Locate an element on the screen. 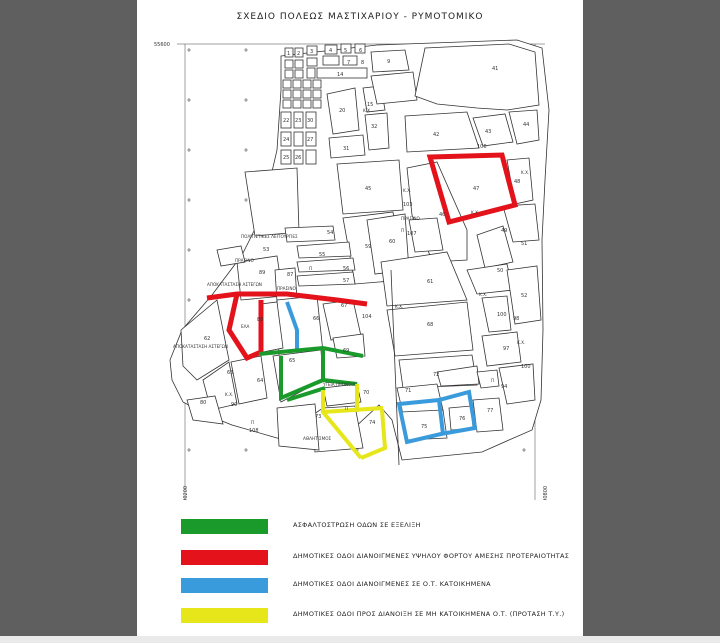 The height and width of the screenshot is (643, 720). legend-swatch-green is located at coordinates (224, 526).